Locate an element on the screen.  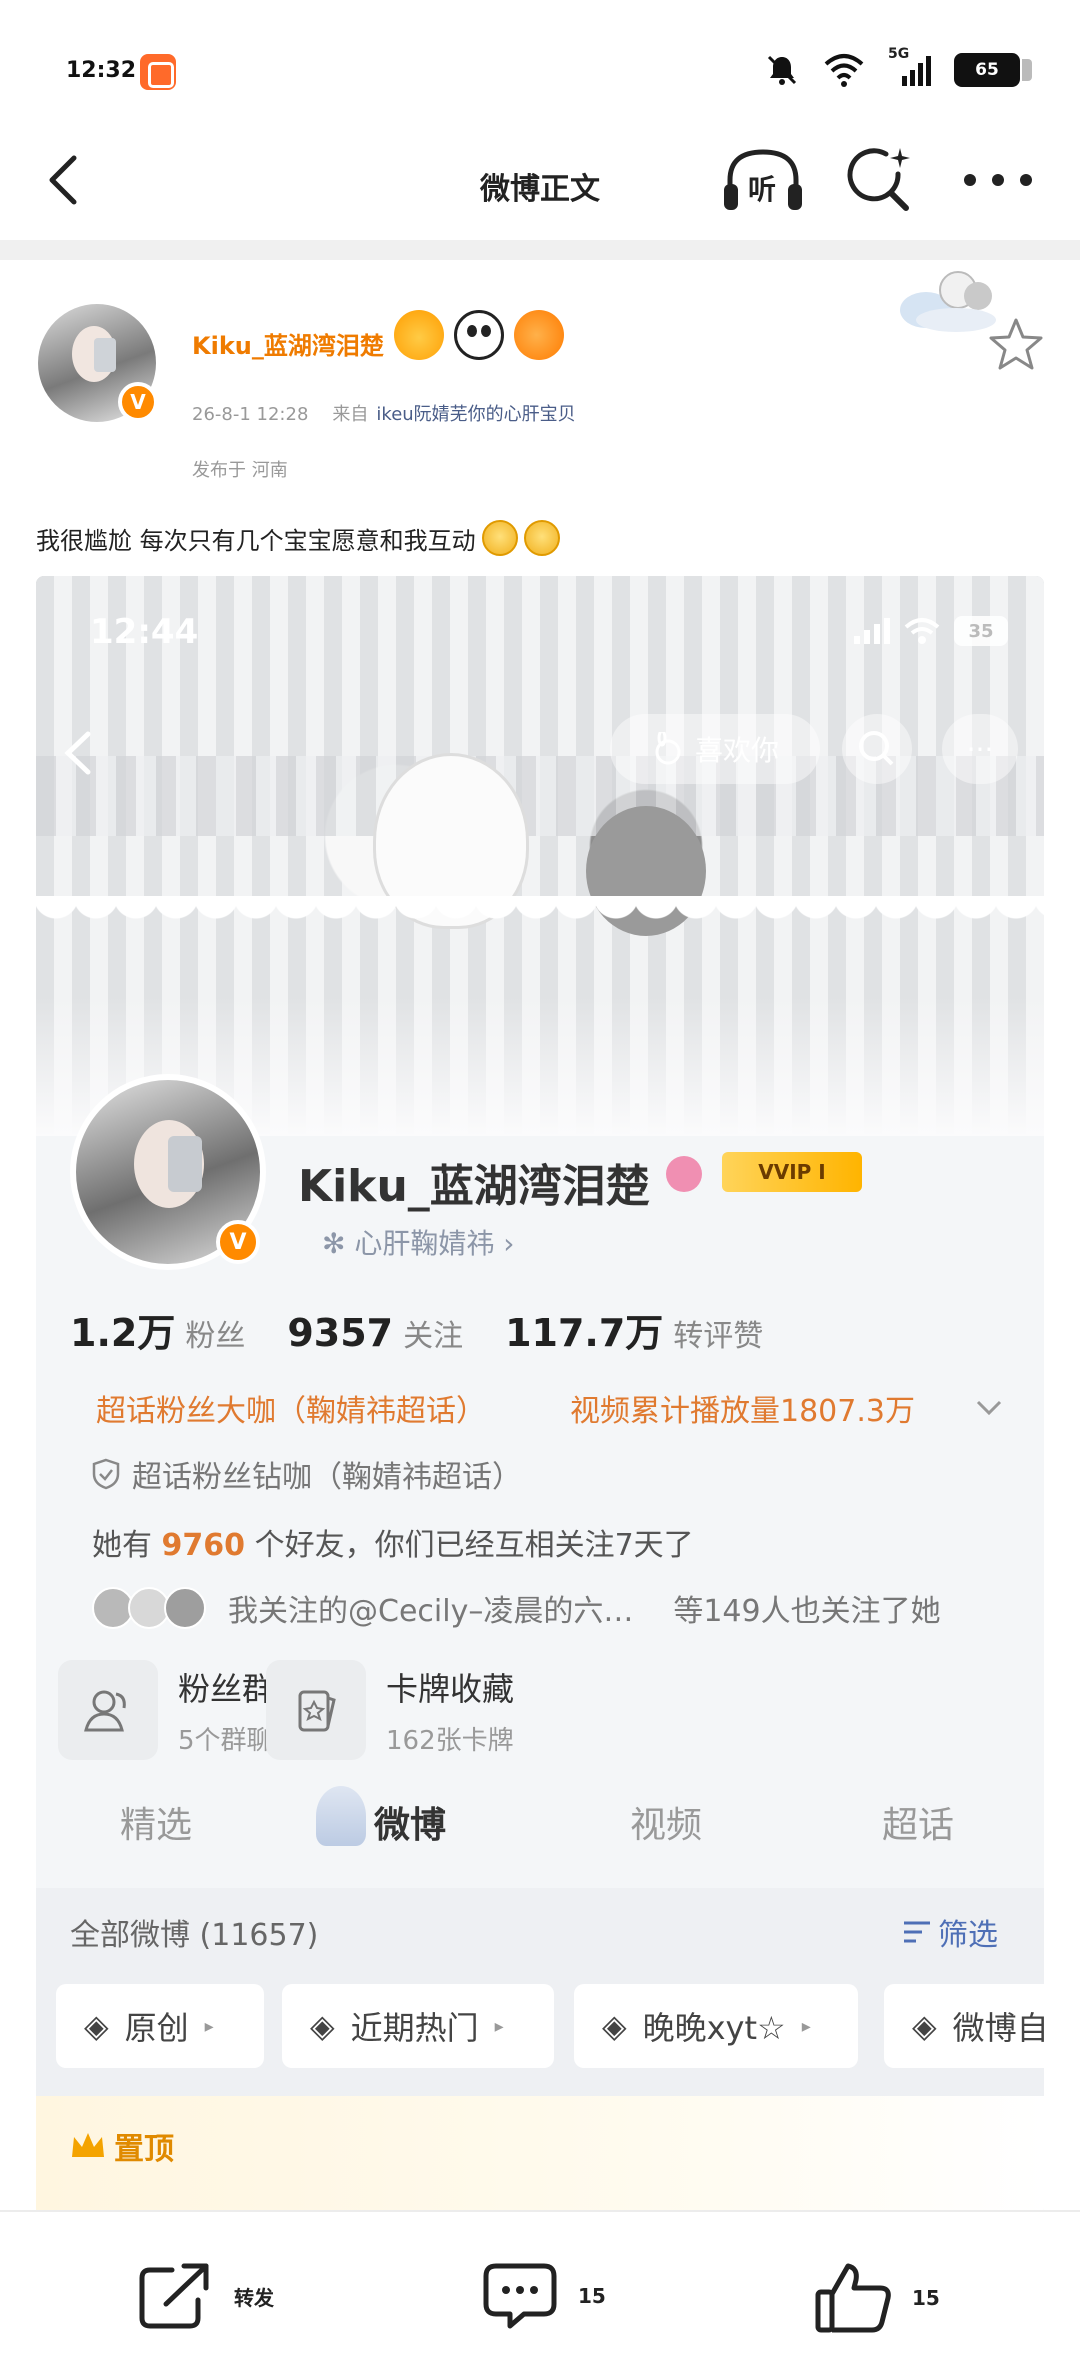
engagement-count: 117.7万 is located at coordinates (584, 1333).